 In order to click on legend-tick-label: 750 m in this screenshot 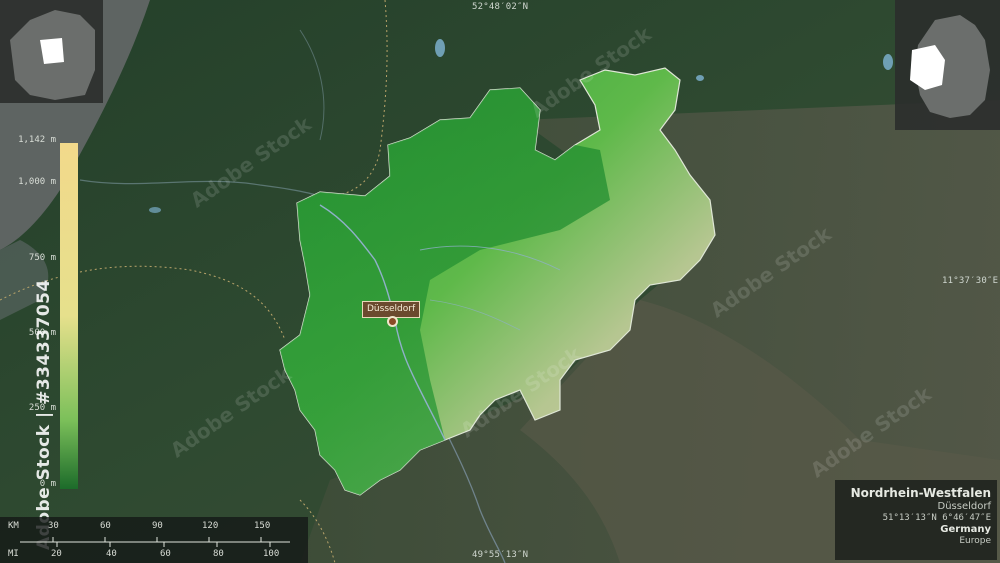, I will do `click(42, 258)`.